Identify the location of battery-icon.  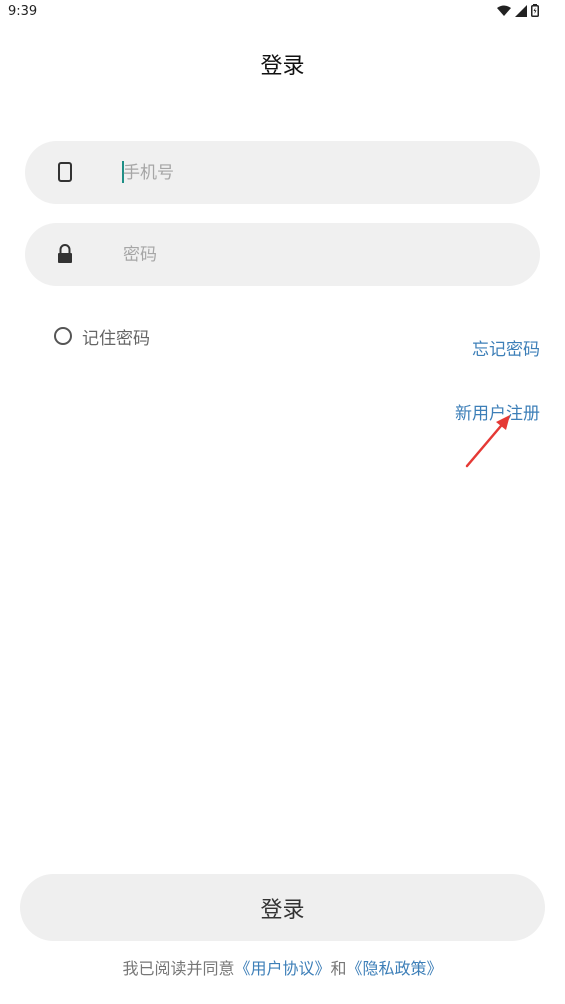
(535, 10).